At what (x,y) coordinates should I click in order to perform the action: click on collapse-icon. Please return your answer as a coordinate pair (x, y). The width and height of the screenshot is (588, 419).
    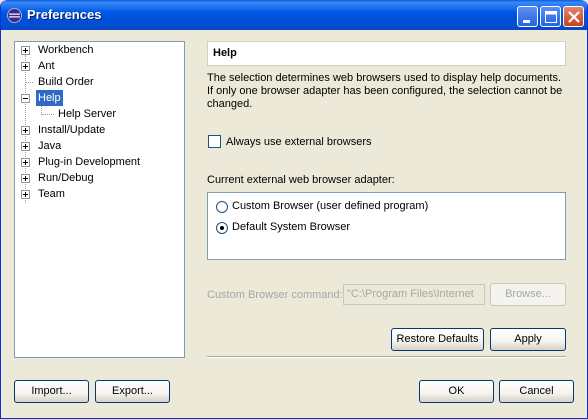
    Looking at the image, I should click on (25, 98).